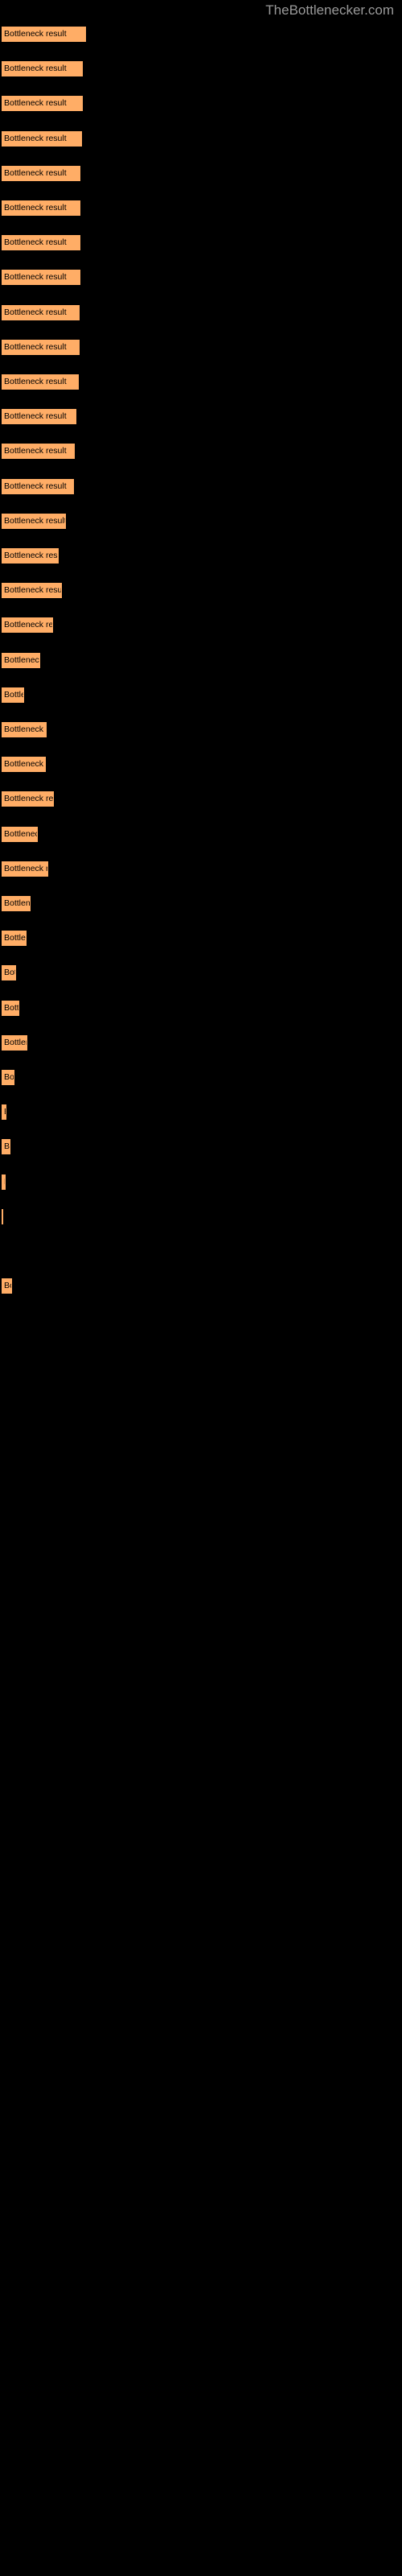  I want to click on site-title: TheBottlenecker.com, so click(329, 10).